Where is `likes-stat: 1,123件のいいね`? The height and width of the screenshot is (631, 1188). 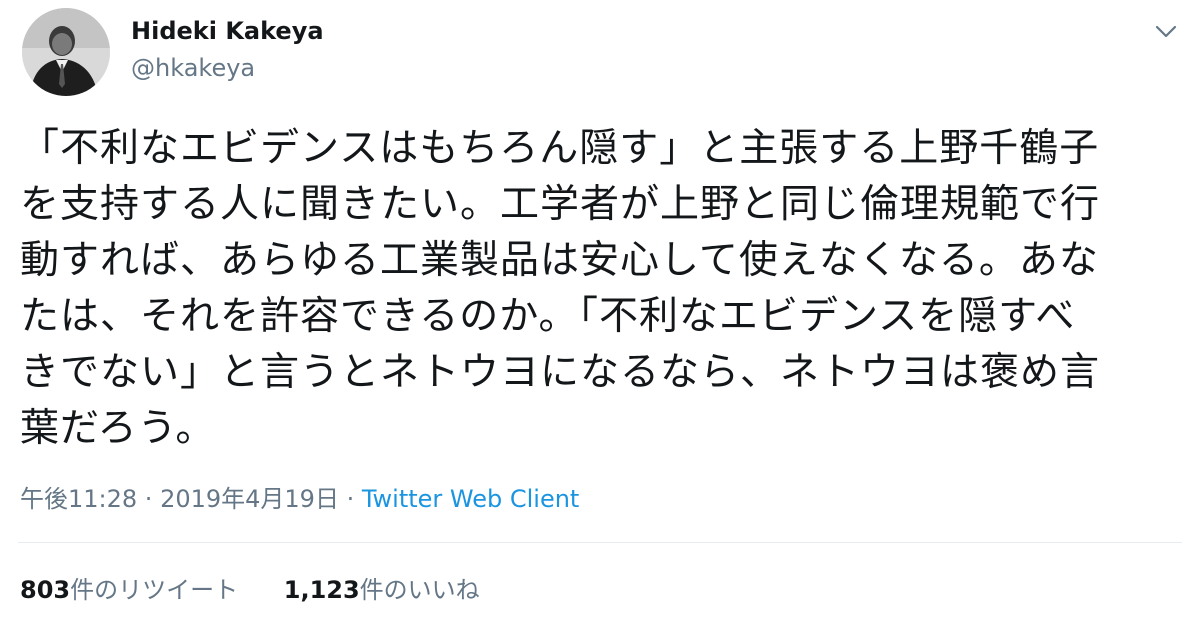 likes-stat: 1,123件のいいね is located at coordinates (382, 587).